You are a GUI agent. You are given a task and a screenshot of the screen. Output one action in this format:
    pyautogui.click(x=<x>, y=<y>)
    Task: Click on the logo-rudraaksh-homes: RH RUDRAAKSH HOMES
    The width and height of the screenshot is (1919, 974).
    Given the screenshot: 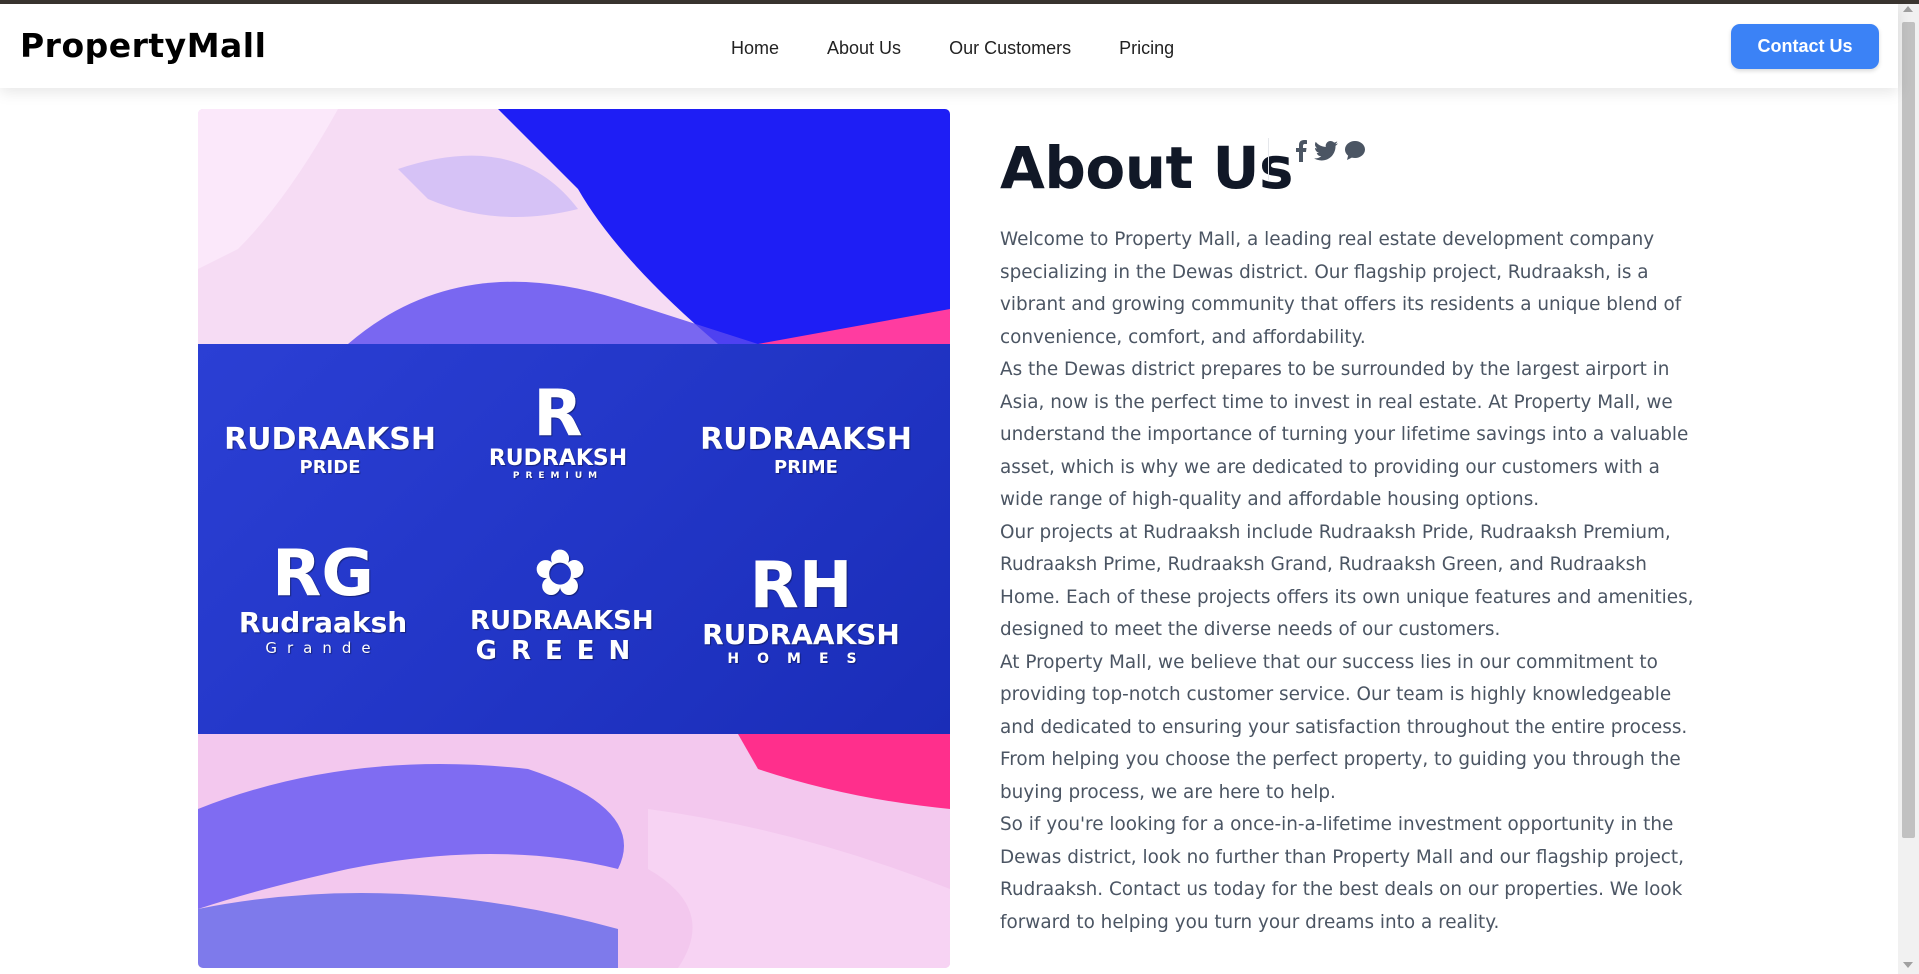 What is the action you would take?
    pyautogui.click(x=801, y=608)
    